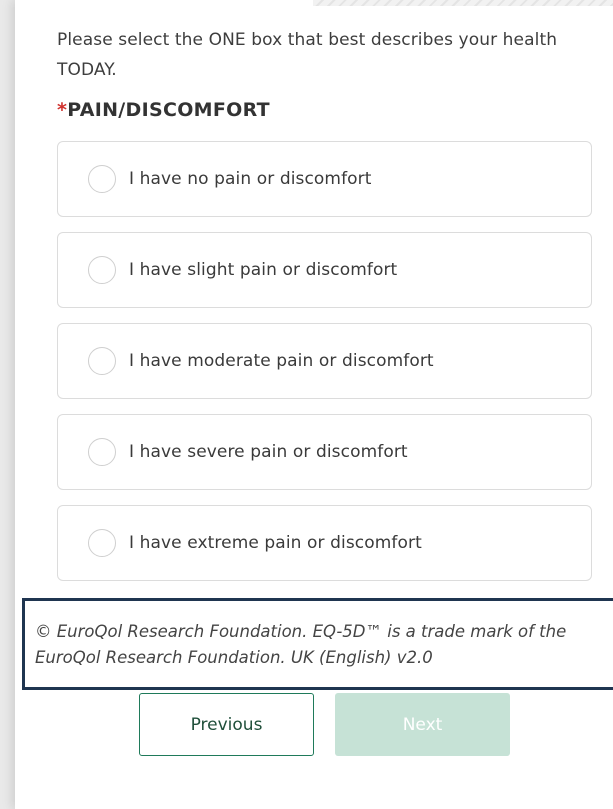 Image resolution: width=613 pixels, height=809 pixels. I want to click on option-label: I have no pain or discomfort, so click(250, 179).